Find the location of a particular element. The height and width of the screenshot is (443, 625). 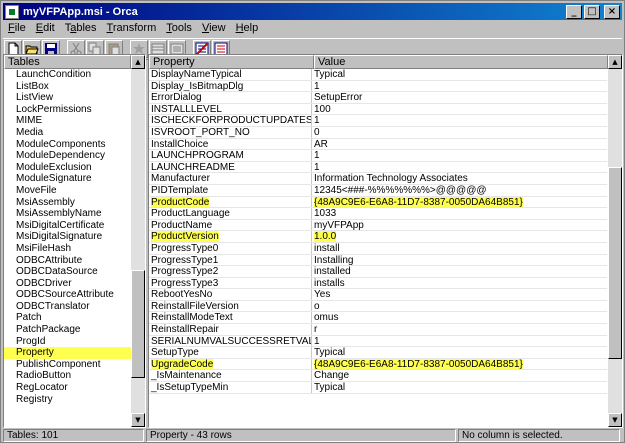

table-row: Display_IsBitmapDlg 1 is located at coordinates (378, 86).